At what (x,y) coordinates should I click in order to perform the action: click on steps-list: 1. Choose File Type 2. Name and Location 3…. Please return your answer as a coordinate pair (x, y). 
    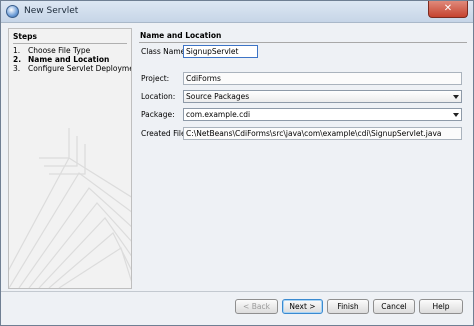
    Looking at the image, I should click on (72, 59).